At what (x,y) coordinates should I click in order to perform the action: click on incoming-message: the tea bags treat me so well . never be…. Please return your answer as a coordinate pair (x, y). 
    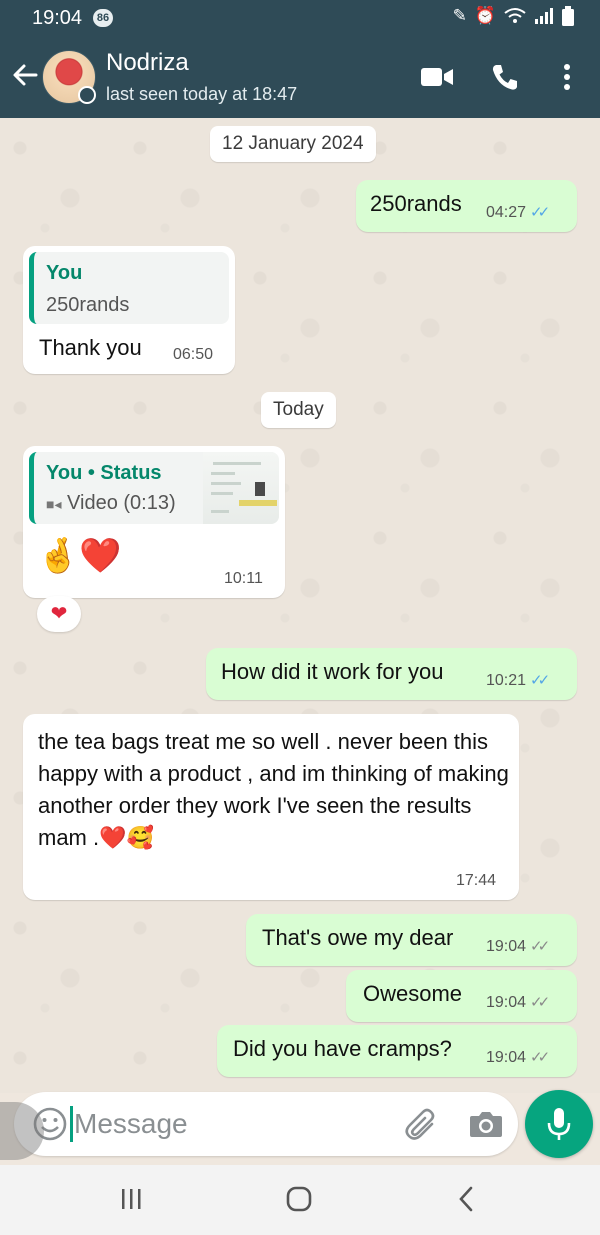
    Looking at the image, I should click on (271, 807).